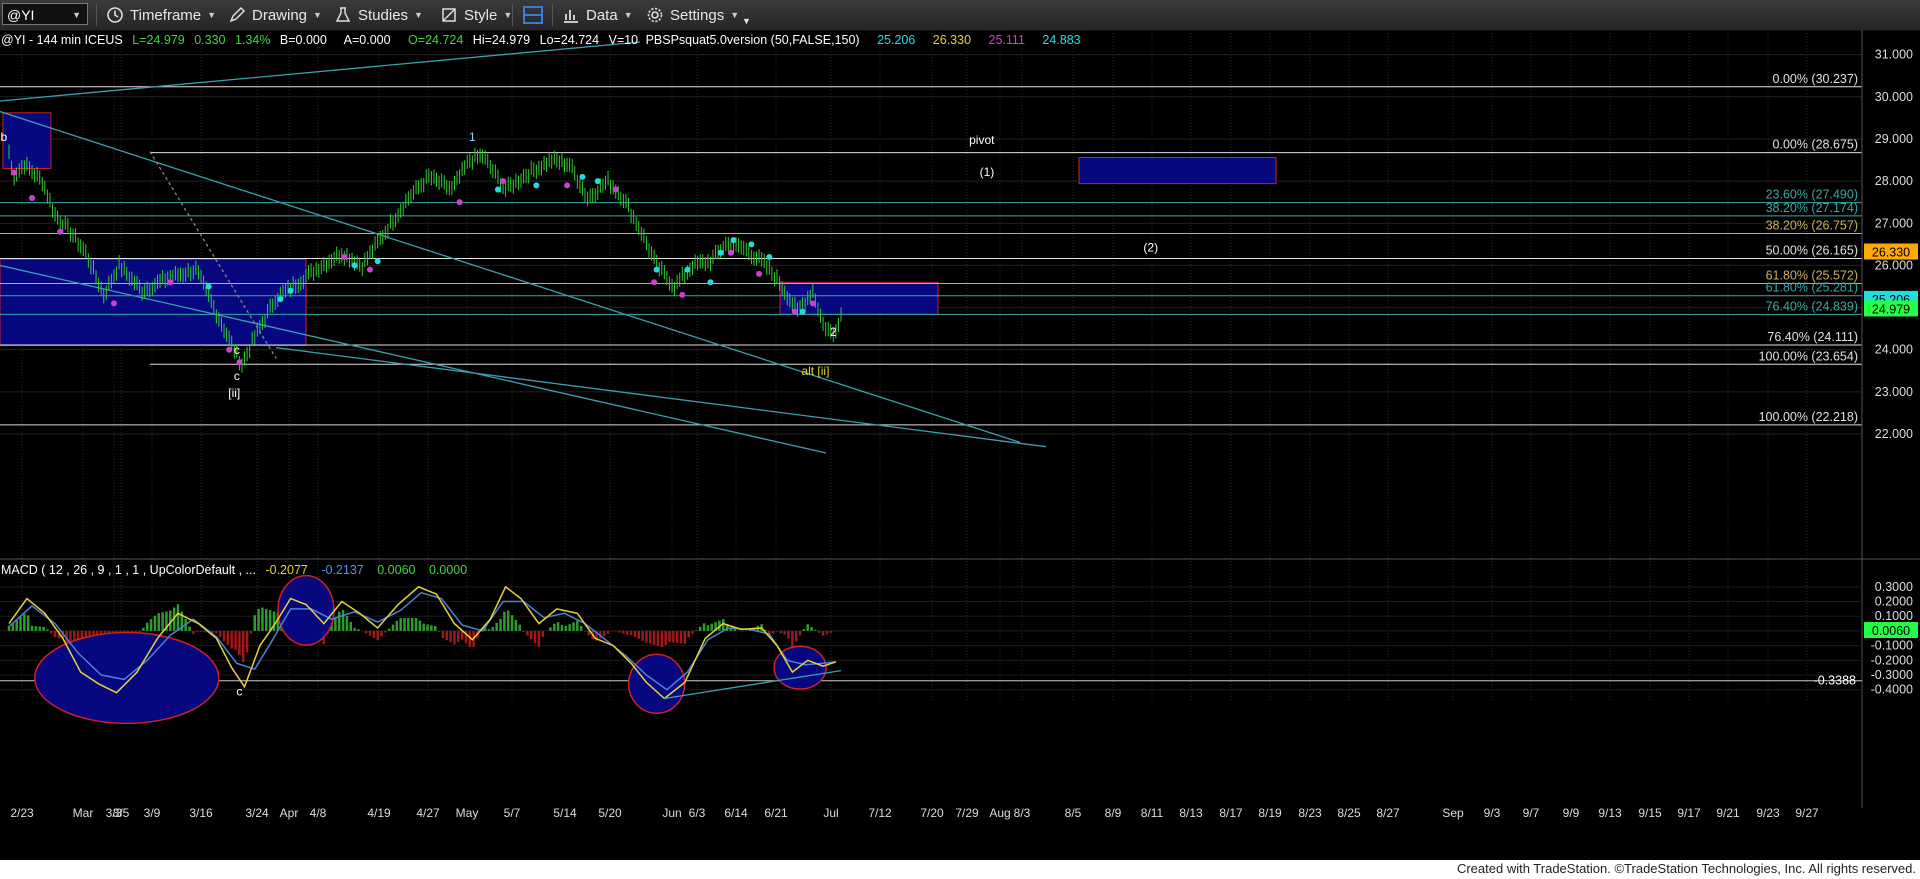 Image resolution: width=1920 pixels, height=879 pixels. Describe the element at coordinates (999, 813) in the screenshot. I see `date-tick-label: Aug` at that location.